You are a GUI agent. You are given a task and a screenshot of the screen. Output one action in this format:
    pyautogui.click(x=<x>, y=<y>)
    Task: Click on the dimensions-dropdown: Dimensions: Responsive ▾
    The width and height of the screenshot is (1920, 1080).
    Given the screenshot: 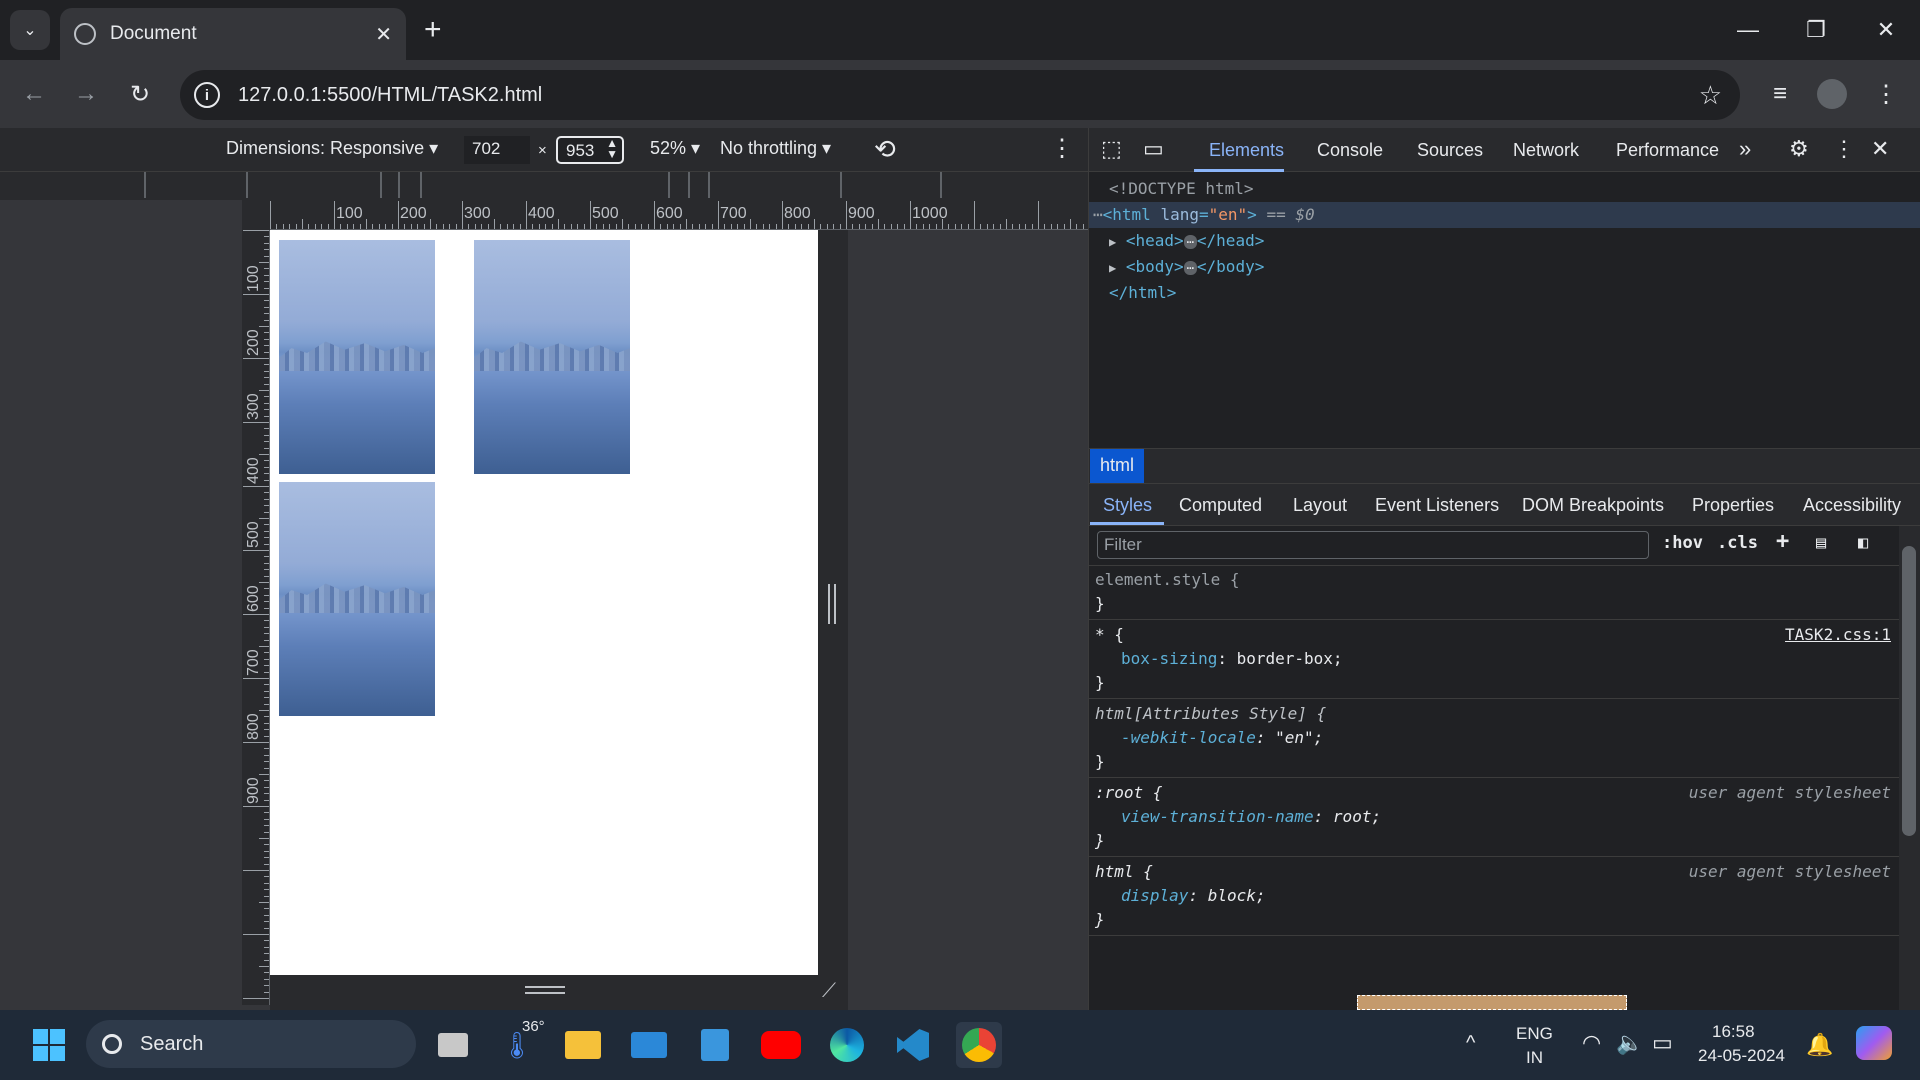 What is the action you would take?
    pyautogui.click(x=332, y=148)
    